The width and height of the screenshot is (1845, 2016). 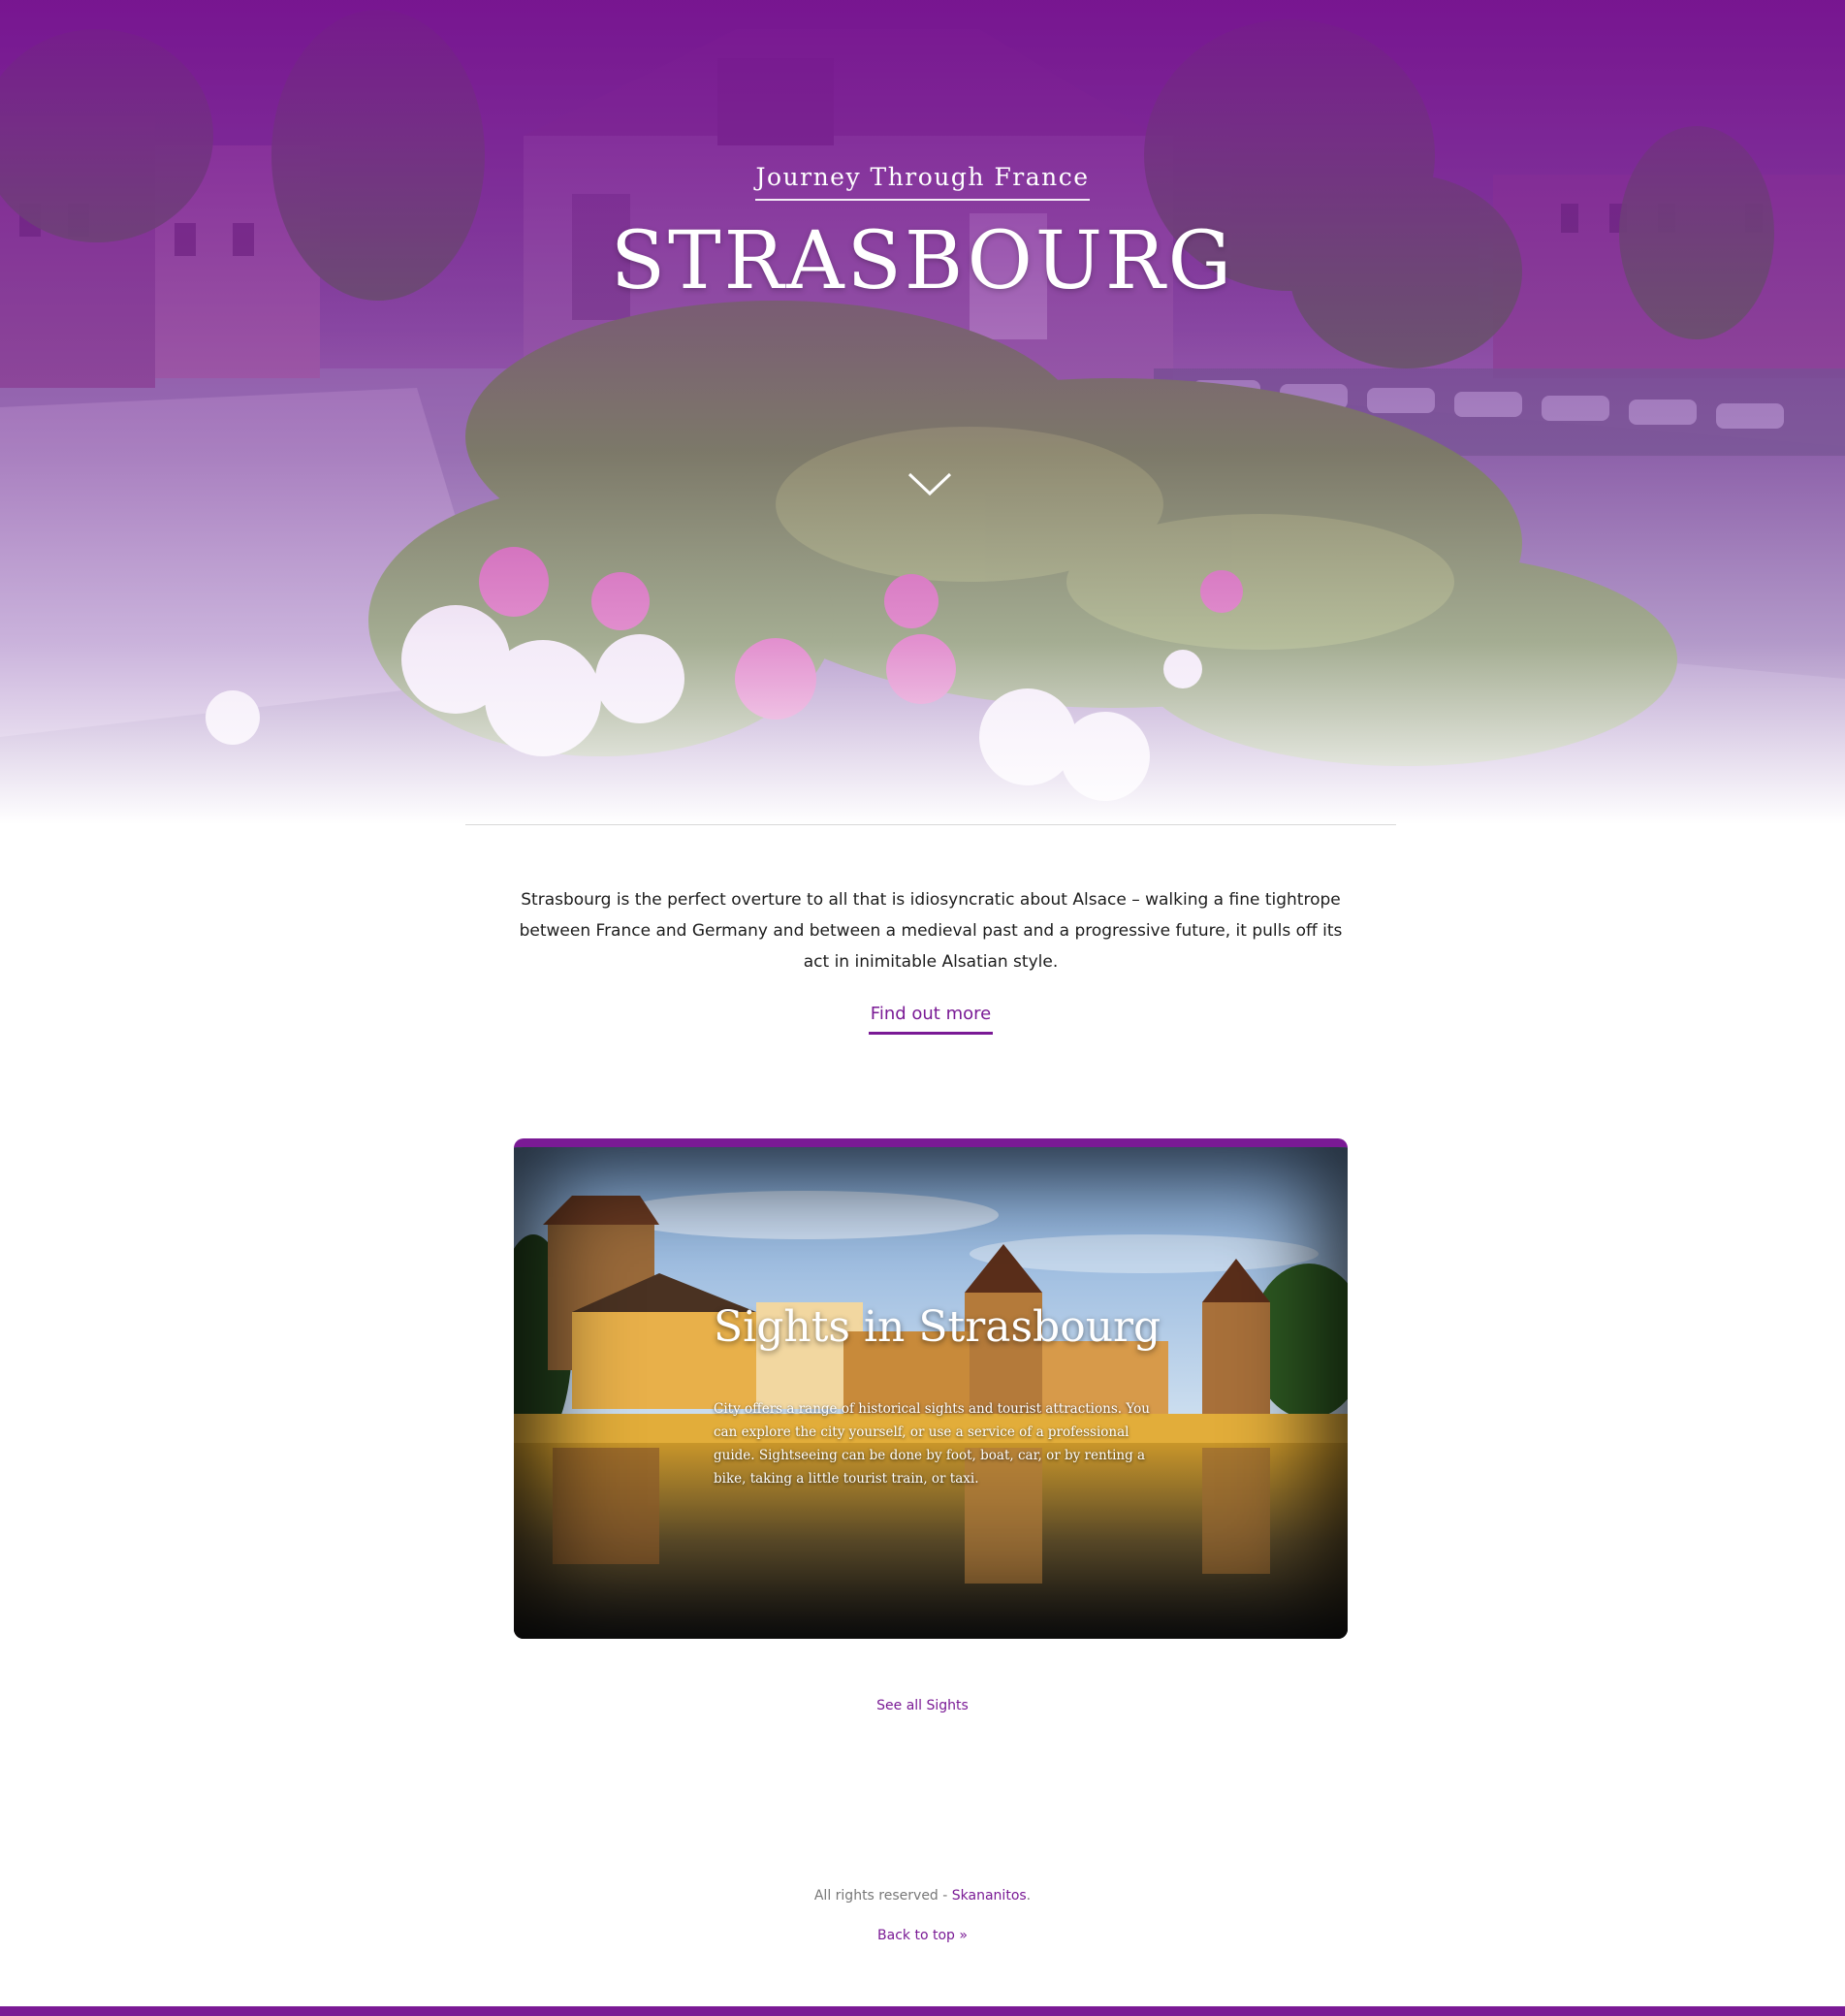 I want to click on back-to-top: Back to top », so click(x=922, y=1935).